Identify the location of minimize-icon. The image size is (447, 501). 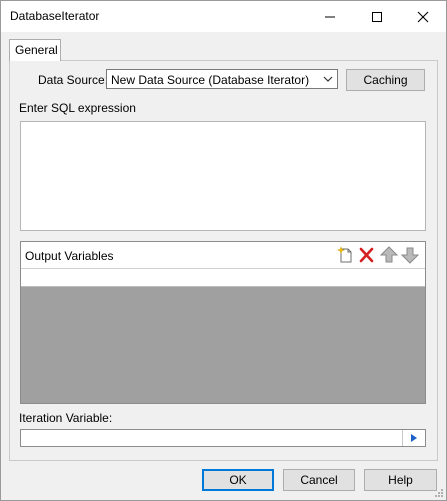
(330, 17).